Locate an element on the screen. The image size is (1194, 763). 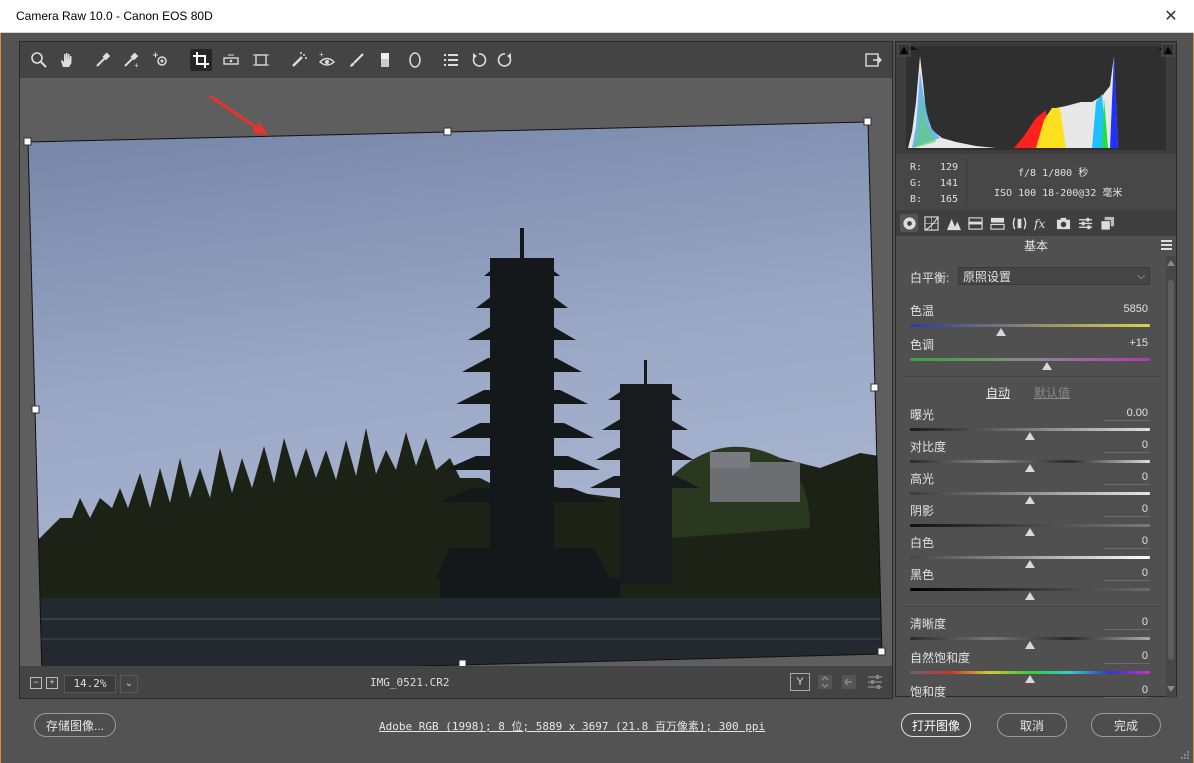
scroll-down-icon is located at coordinates (1171, 689).